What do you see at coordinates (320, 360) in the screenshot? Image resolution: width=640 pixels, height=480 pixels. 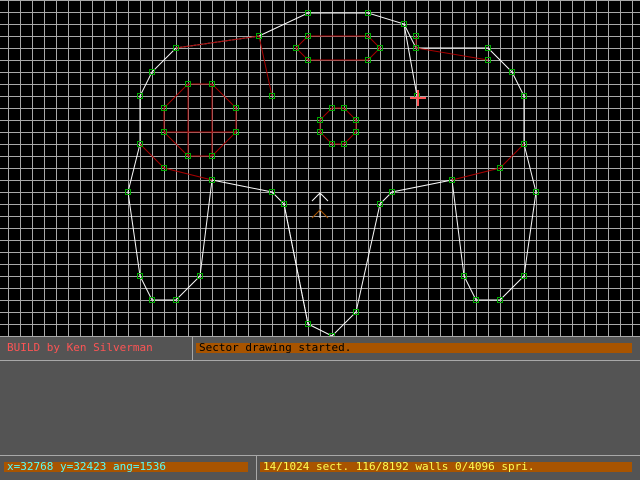 I see `panel-divider-top` at bounding box center [320, 360].